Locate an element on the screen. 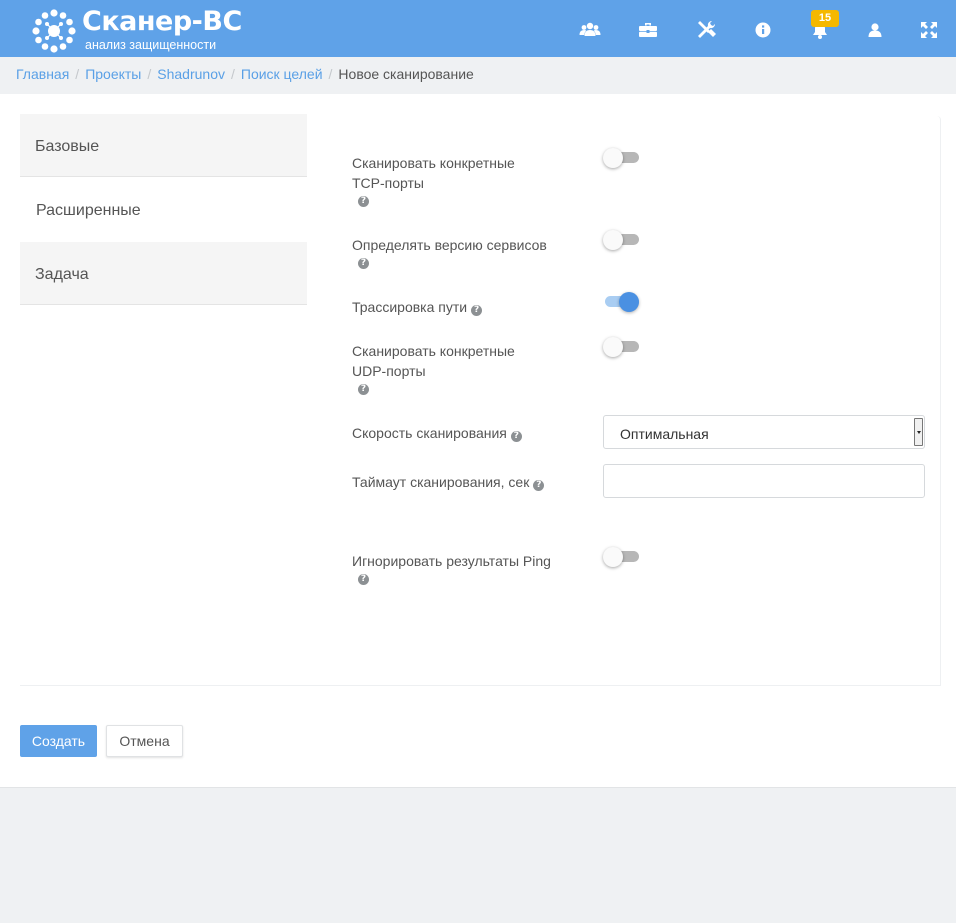 The height and width of the screenshot is (923, 956). top-navbar: Сканер-ВС анализ защищенности 15 is located at coordinates (478, 28).